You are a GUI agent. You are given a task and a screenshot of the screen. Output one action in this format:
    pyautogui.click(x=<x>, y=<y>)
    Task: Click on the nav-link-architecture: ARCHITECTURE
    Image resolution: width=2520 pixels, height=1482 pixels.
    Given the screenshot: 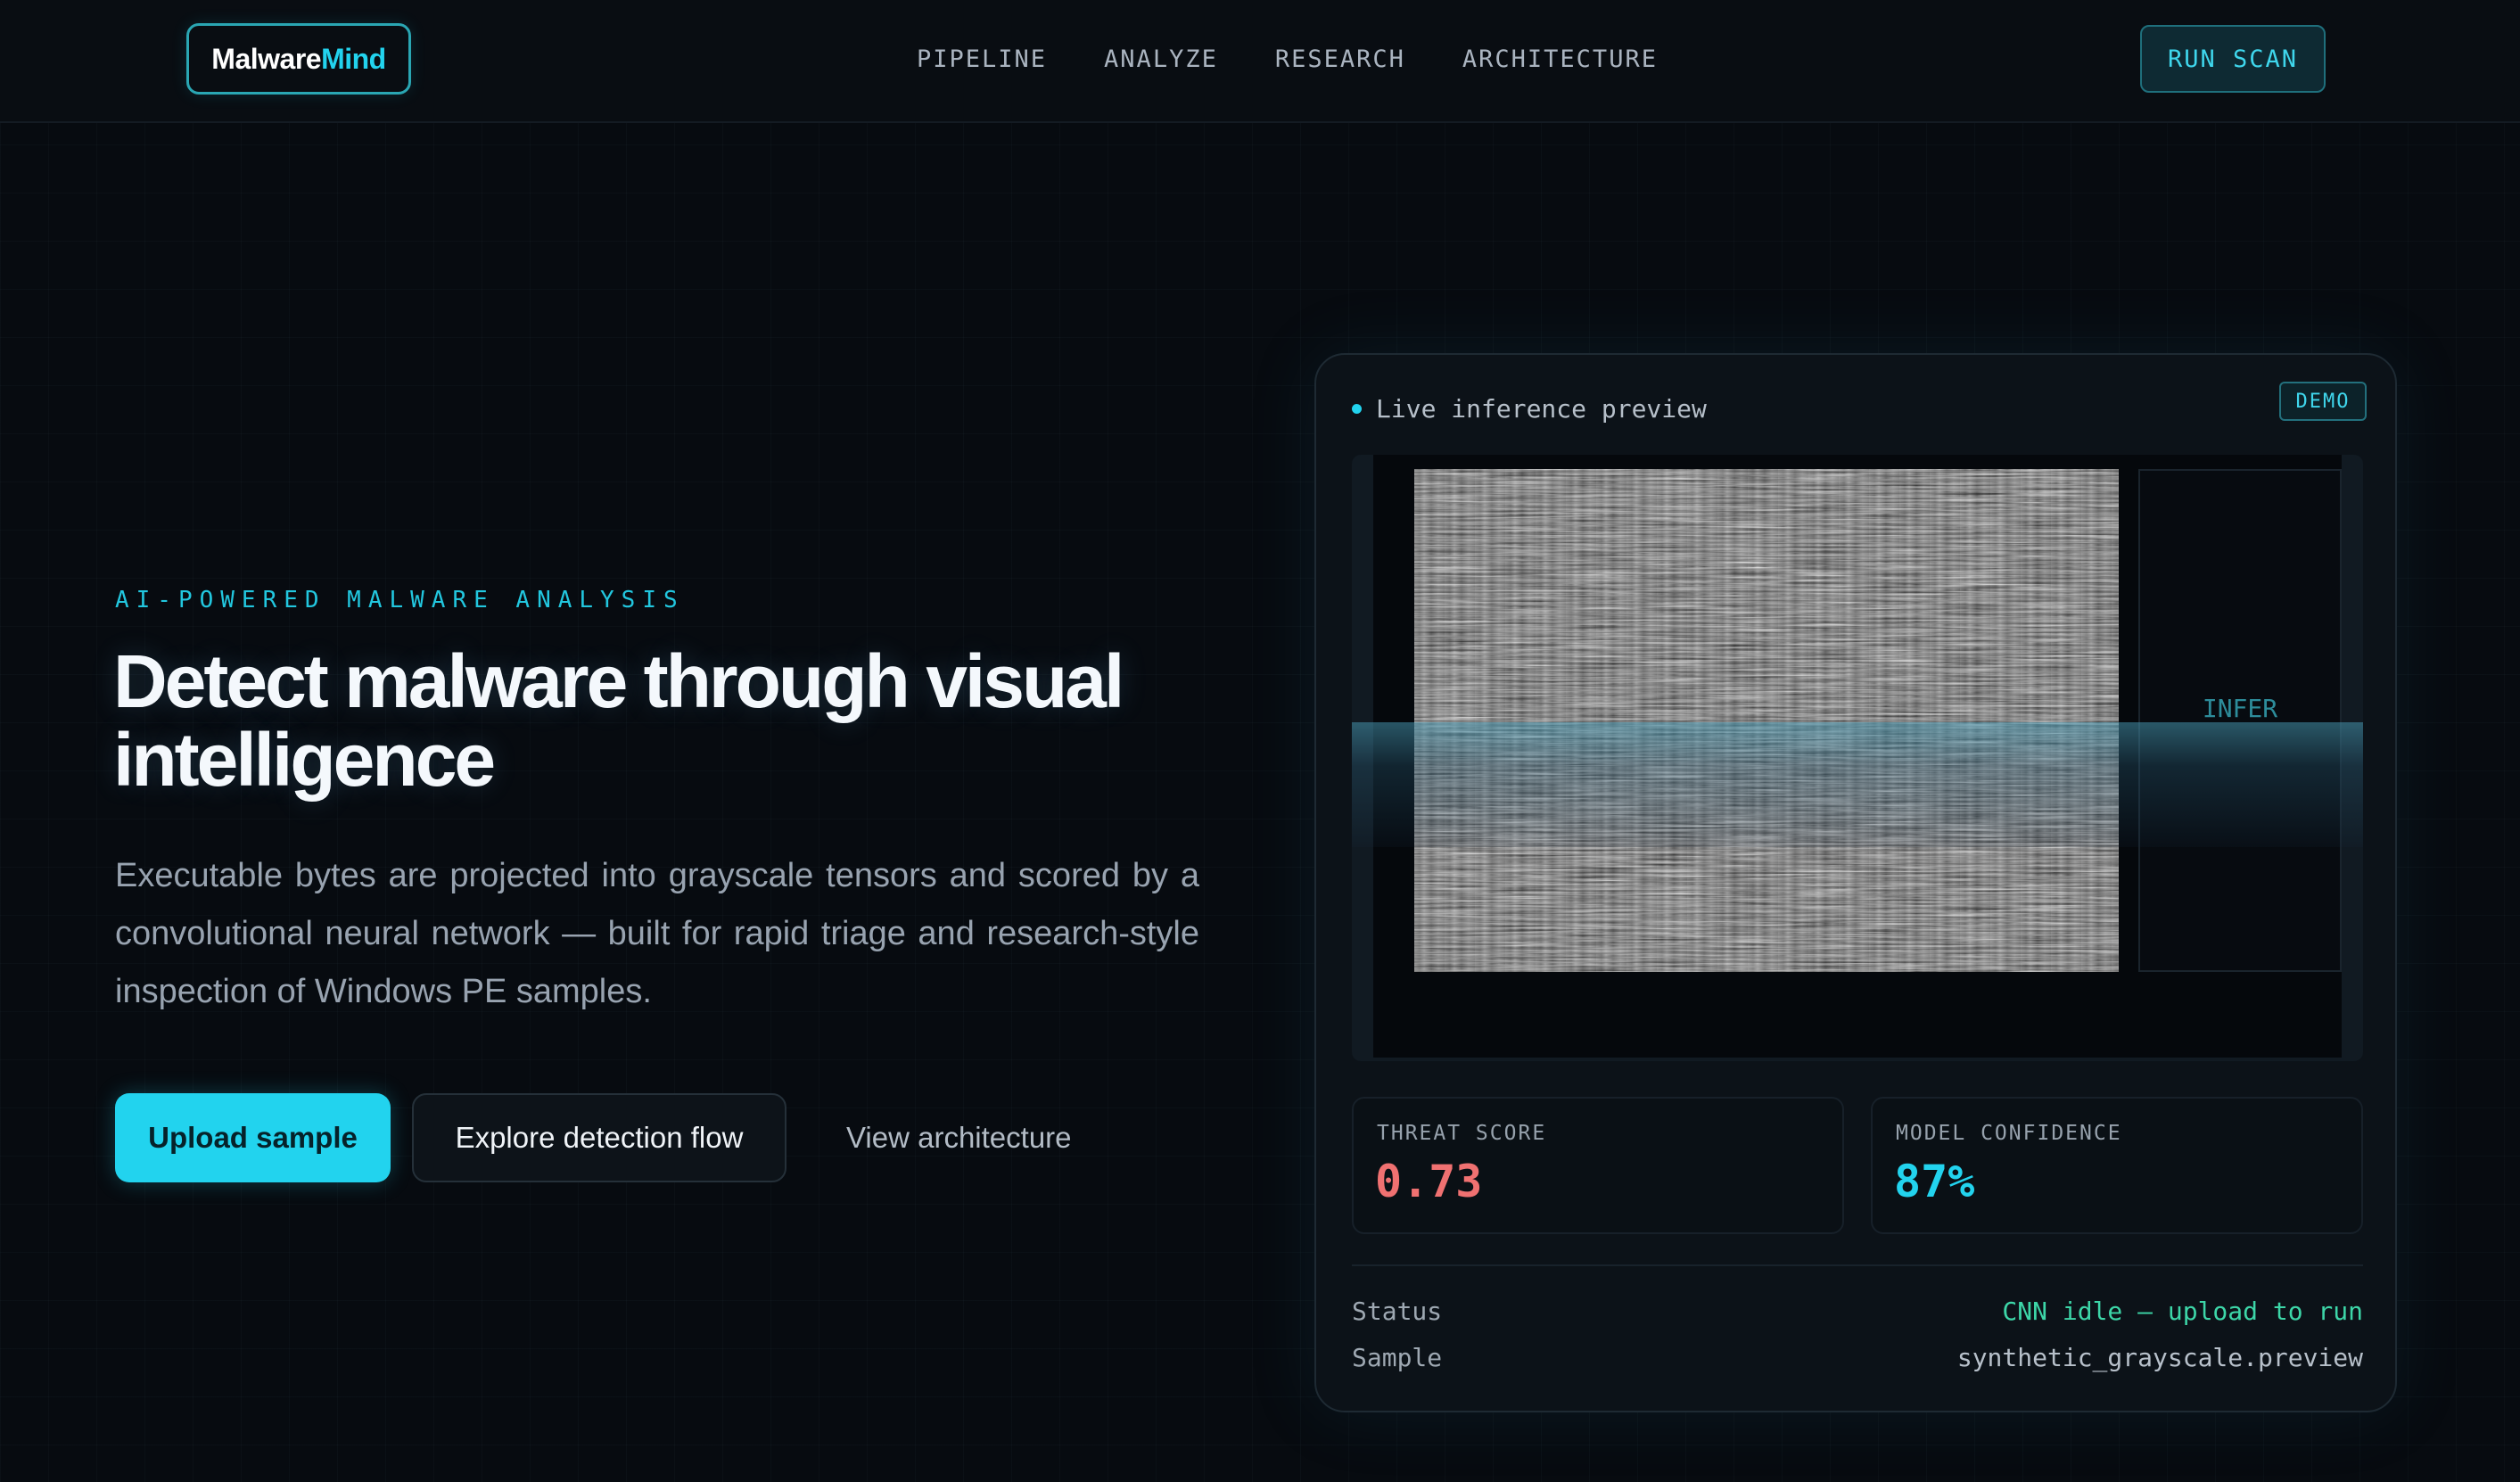 What is the action you would take?
    pyautogui.click(x=1560, y=59)
    